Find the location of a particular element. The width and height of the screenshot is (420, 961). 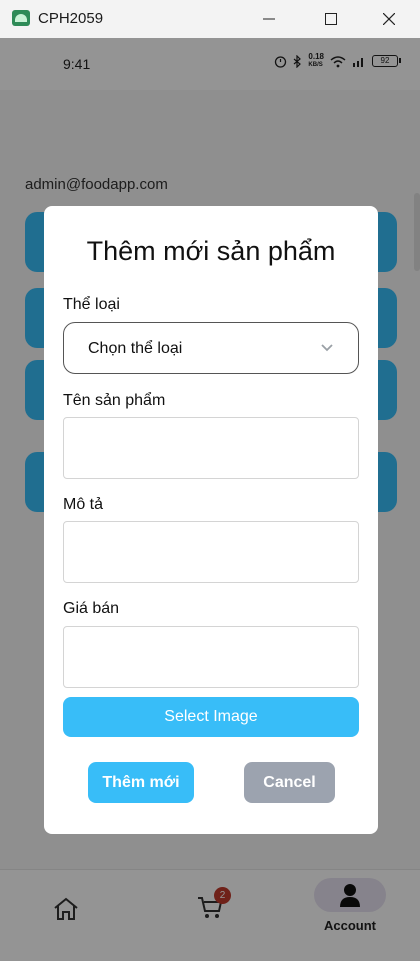

android-app-icon is located at coordinates (21, 18).